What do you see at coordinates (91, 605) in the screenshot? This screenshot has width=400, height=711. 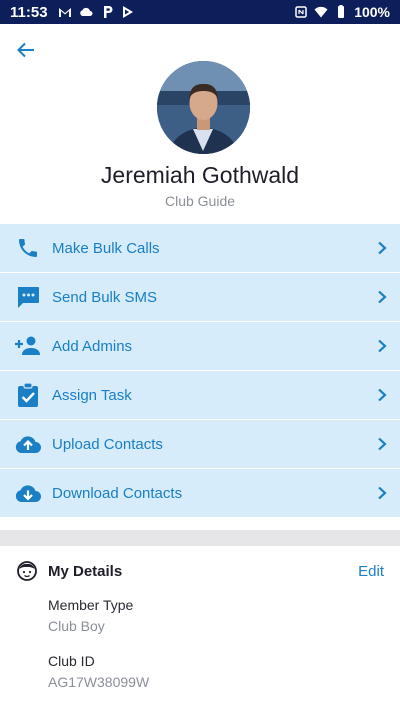 I see `field-label: Member Type` at bounding box center [91, 605].